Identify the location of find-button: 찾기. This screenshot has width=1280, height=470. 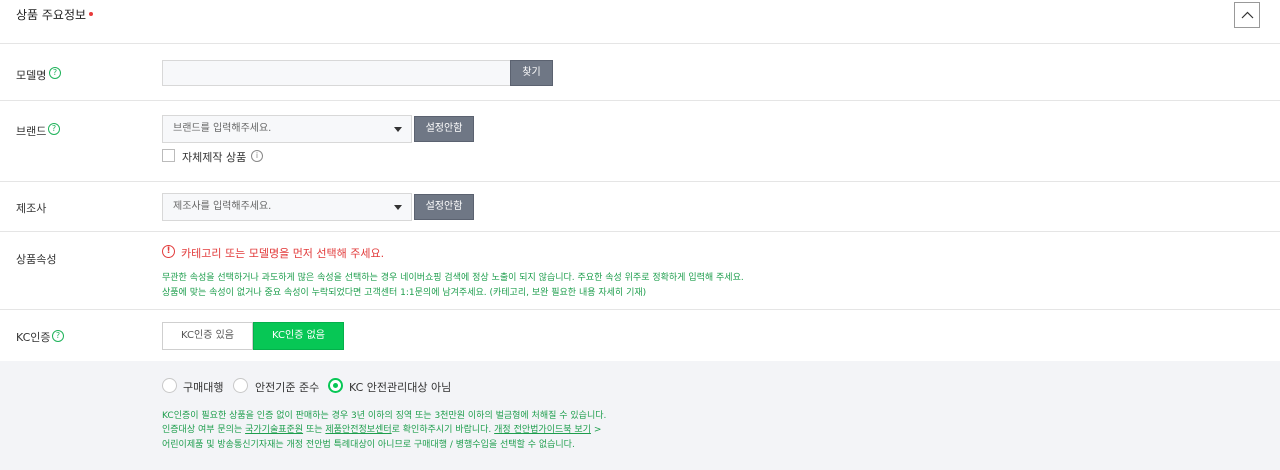
(531, 73).